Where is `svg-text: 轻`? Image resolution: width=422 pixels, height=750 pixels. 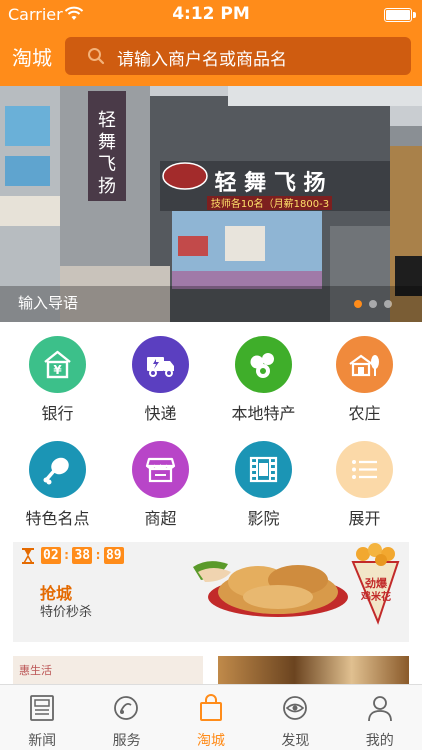
svg-text: 轻 is located at coordinates (107, 120).